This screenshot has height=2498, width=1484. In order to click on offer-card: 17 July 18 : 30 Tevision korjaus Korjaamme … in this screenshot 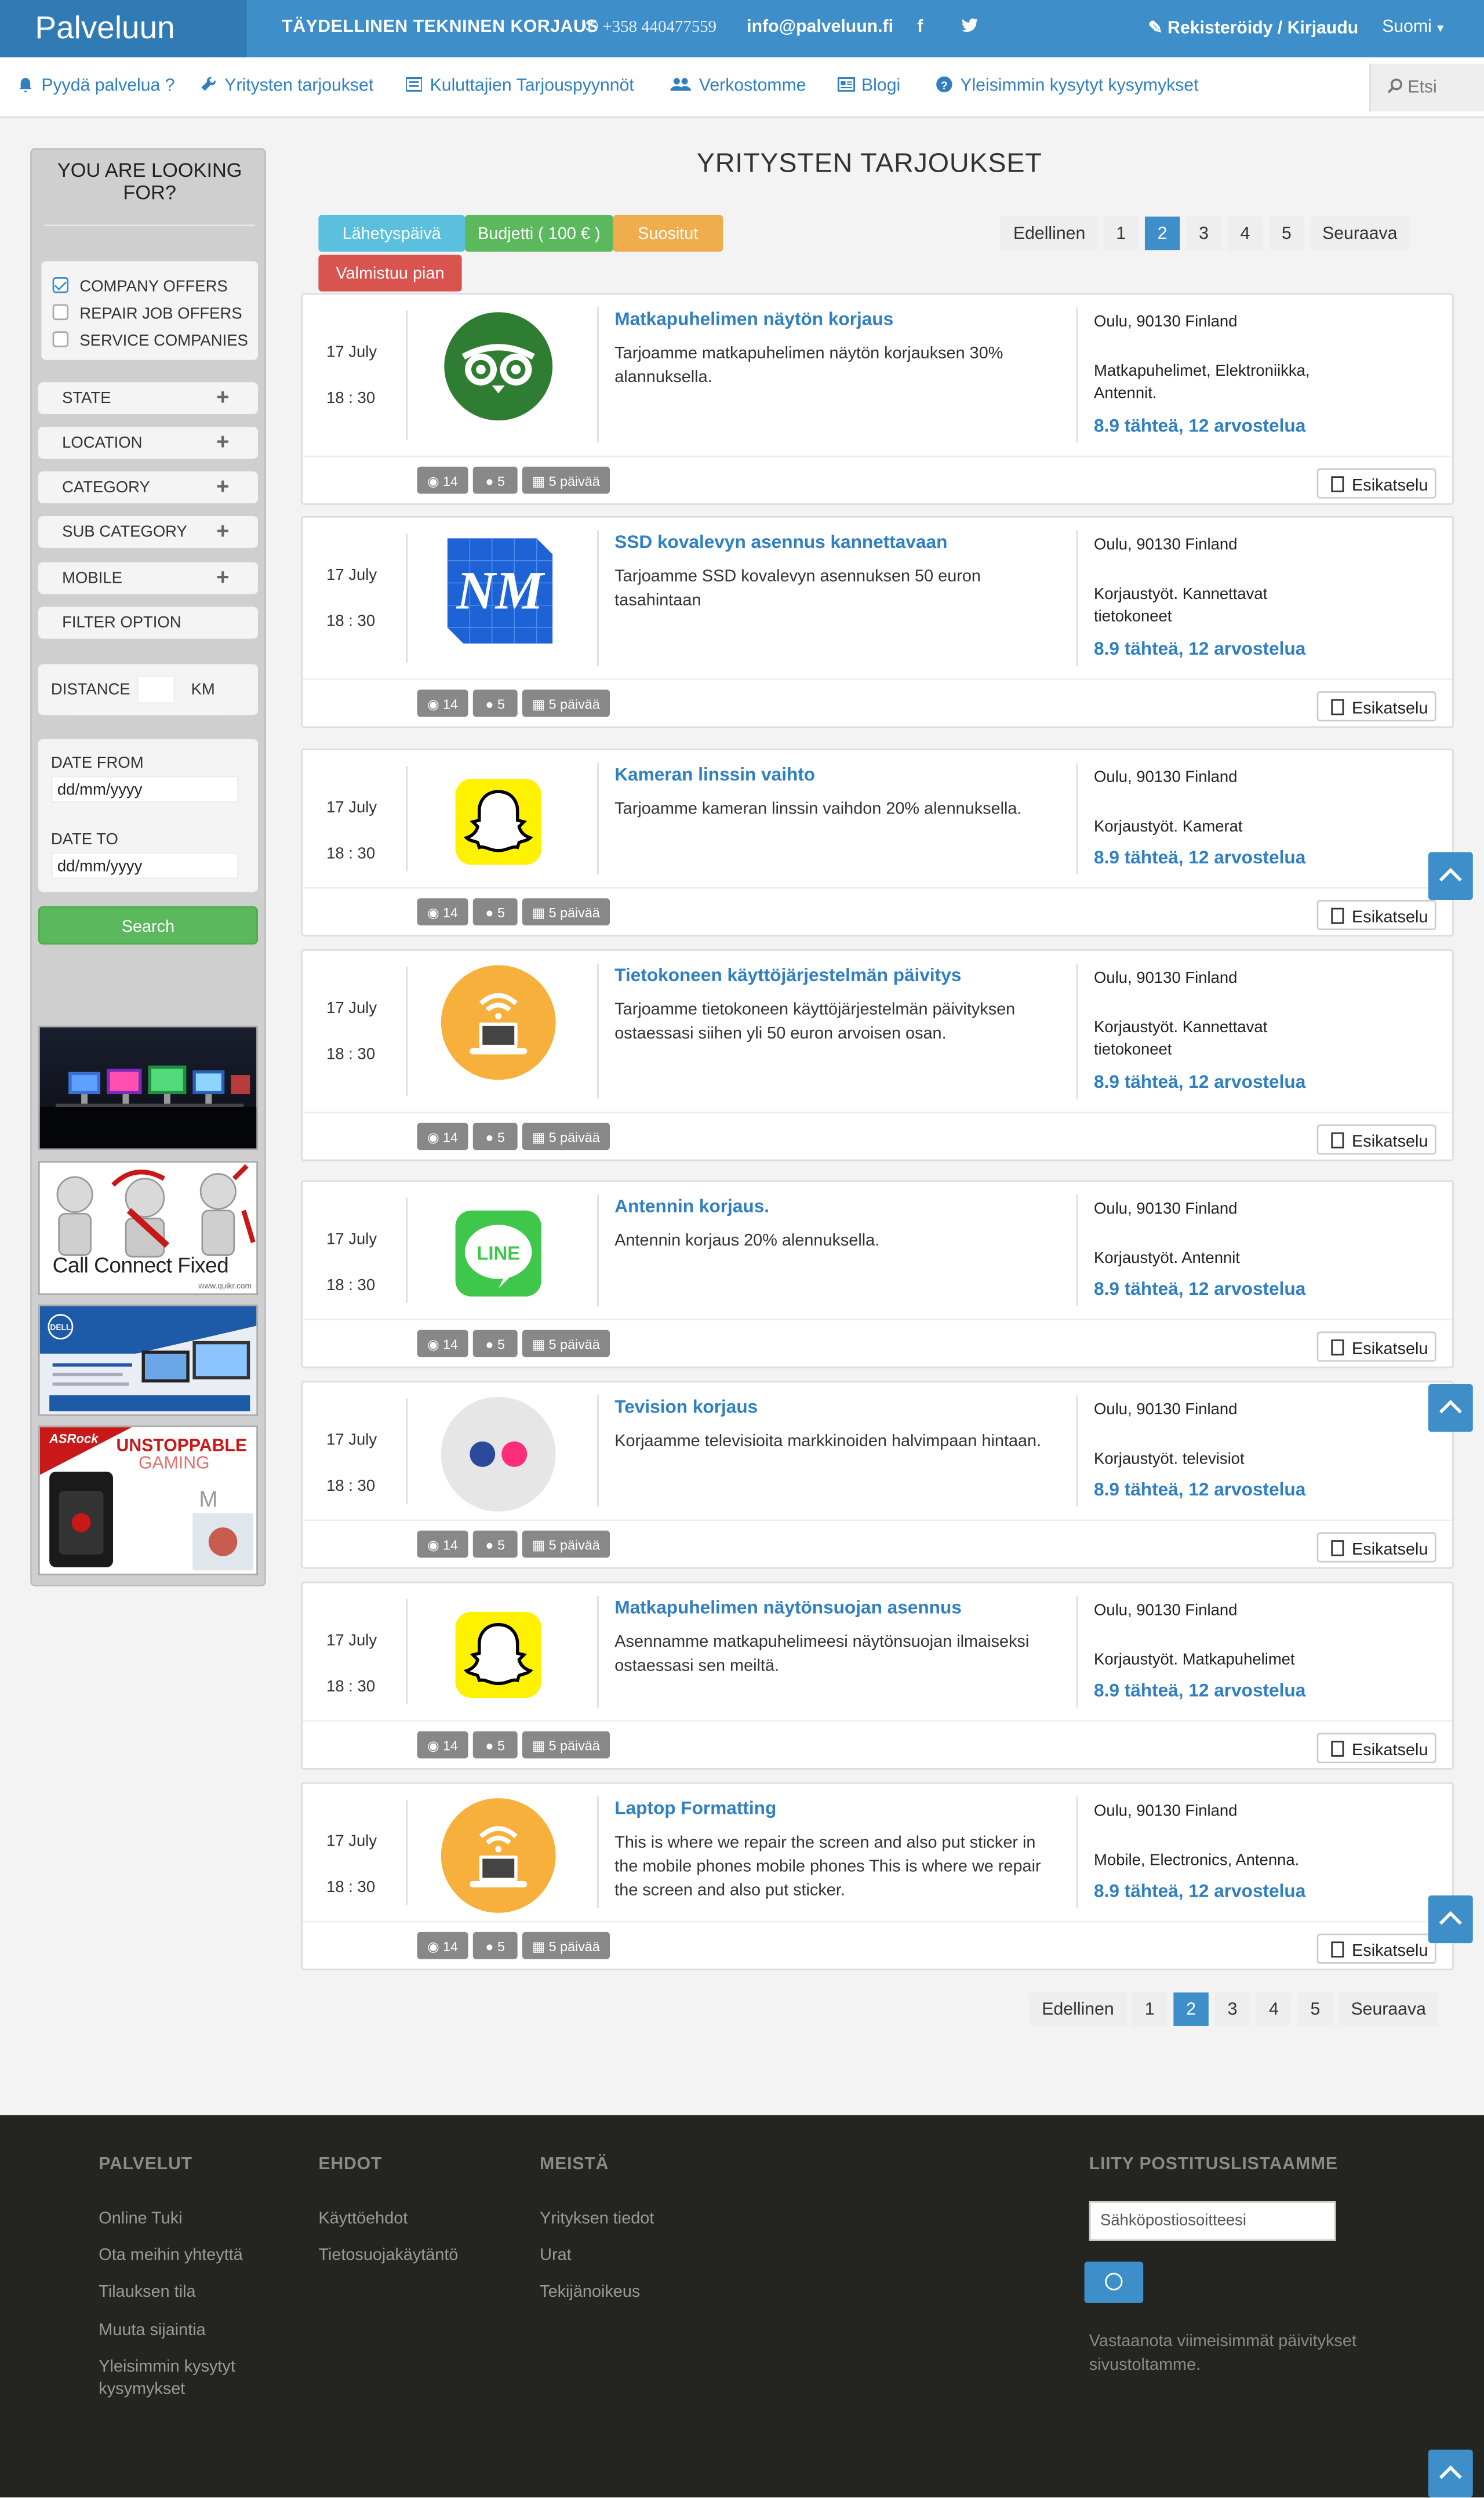, I will do `click(878, 1475)`.